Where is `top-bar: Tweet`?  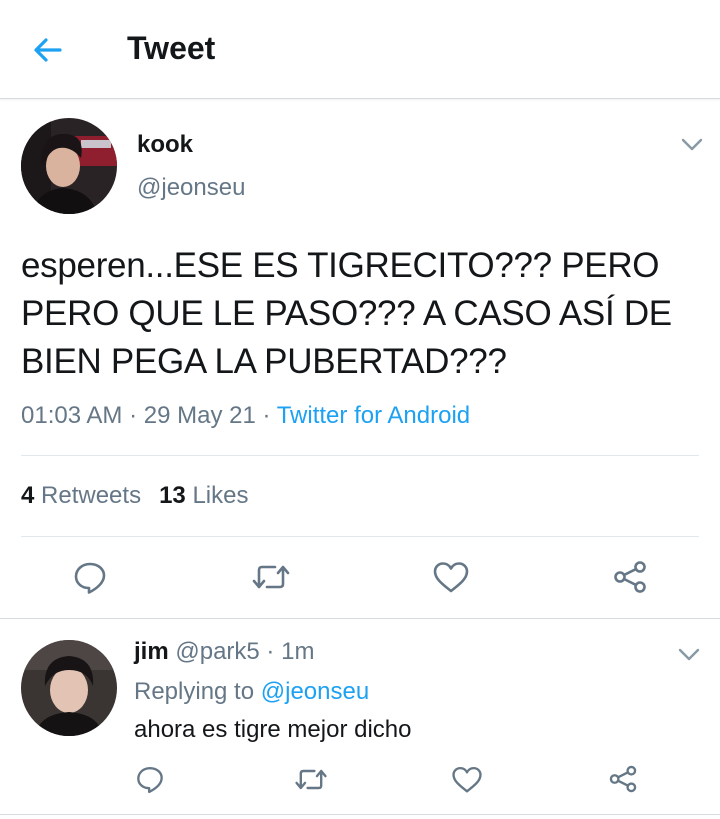
top-bar: Tweet is located at coordinates (360, 49).